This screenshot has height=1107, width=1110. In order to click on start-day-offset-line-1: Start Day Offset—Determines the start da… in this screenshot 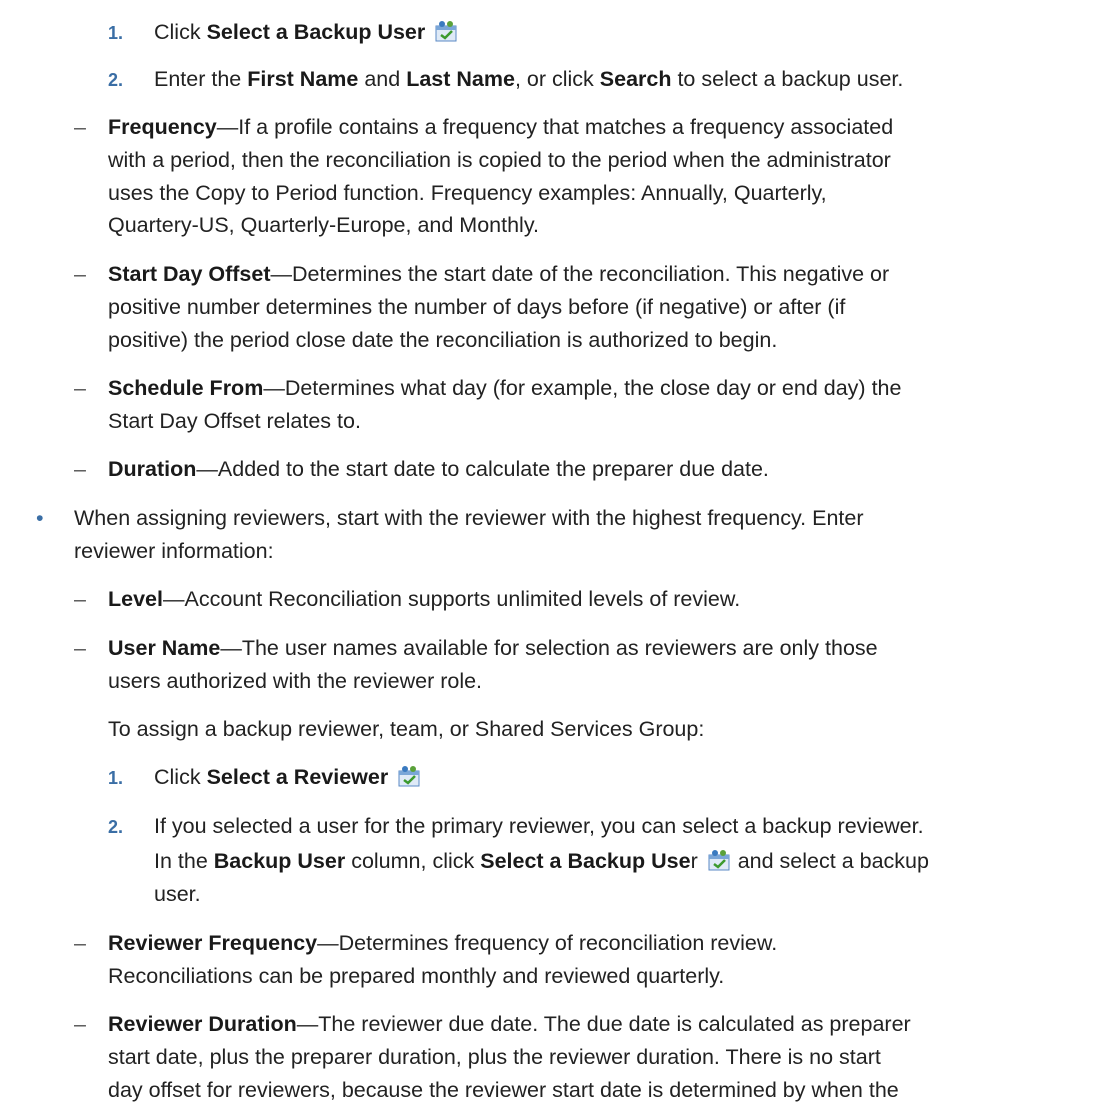, I will do `click(499, 274)`.